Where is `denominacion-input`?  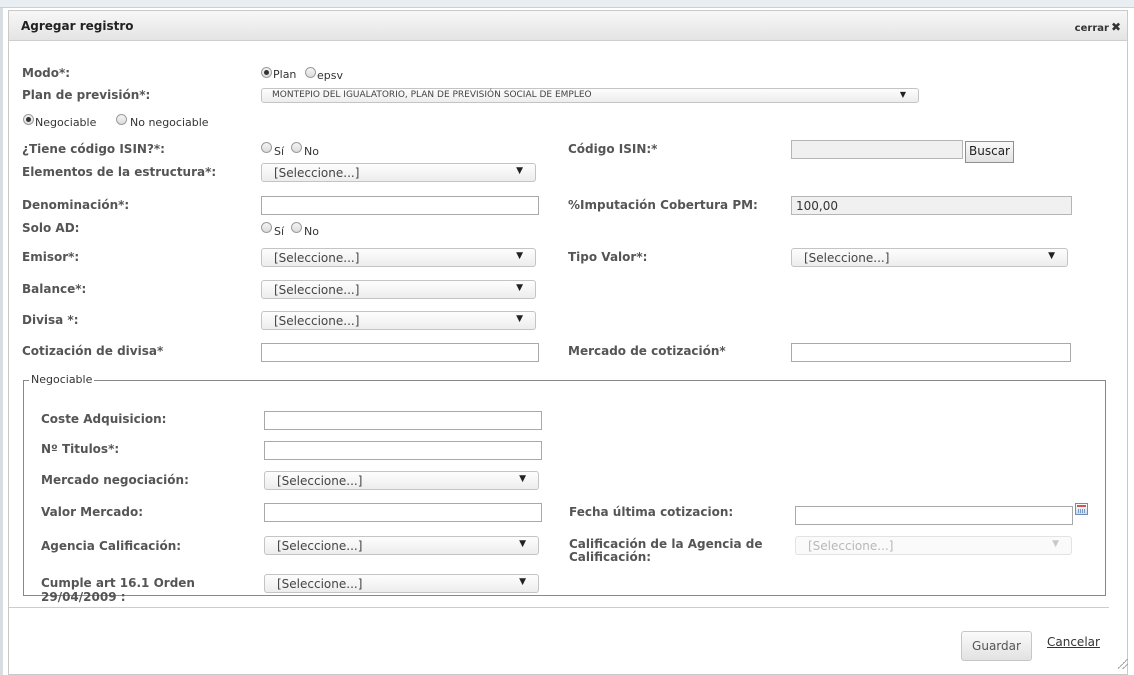
denominacion-input is located at coordinates (400, 205).